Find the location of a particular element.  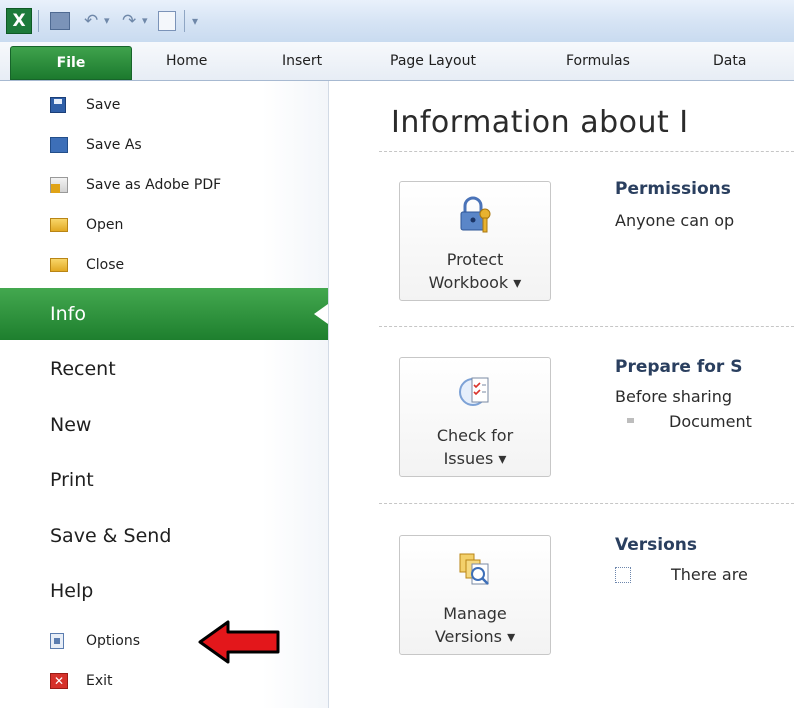

nav-tab-recent: Recent is located at coordinates (164, 369).